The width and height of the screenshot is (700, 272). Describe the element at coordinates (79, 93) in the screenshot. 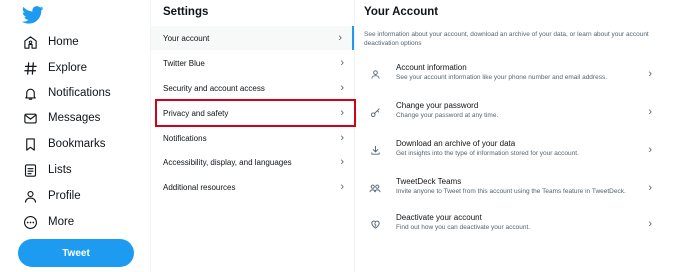

I see `nav-item-label: Notifications` at that location.